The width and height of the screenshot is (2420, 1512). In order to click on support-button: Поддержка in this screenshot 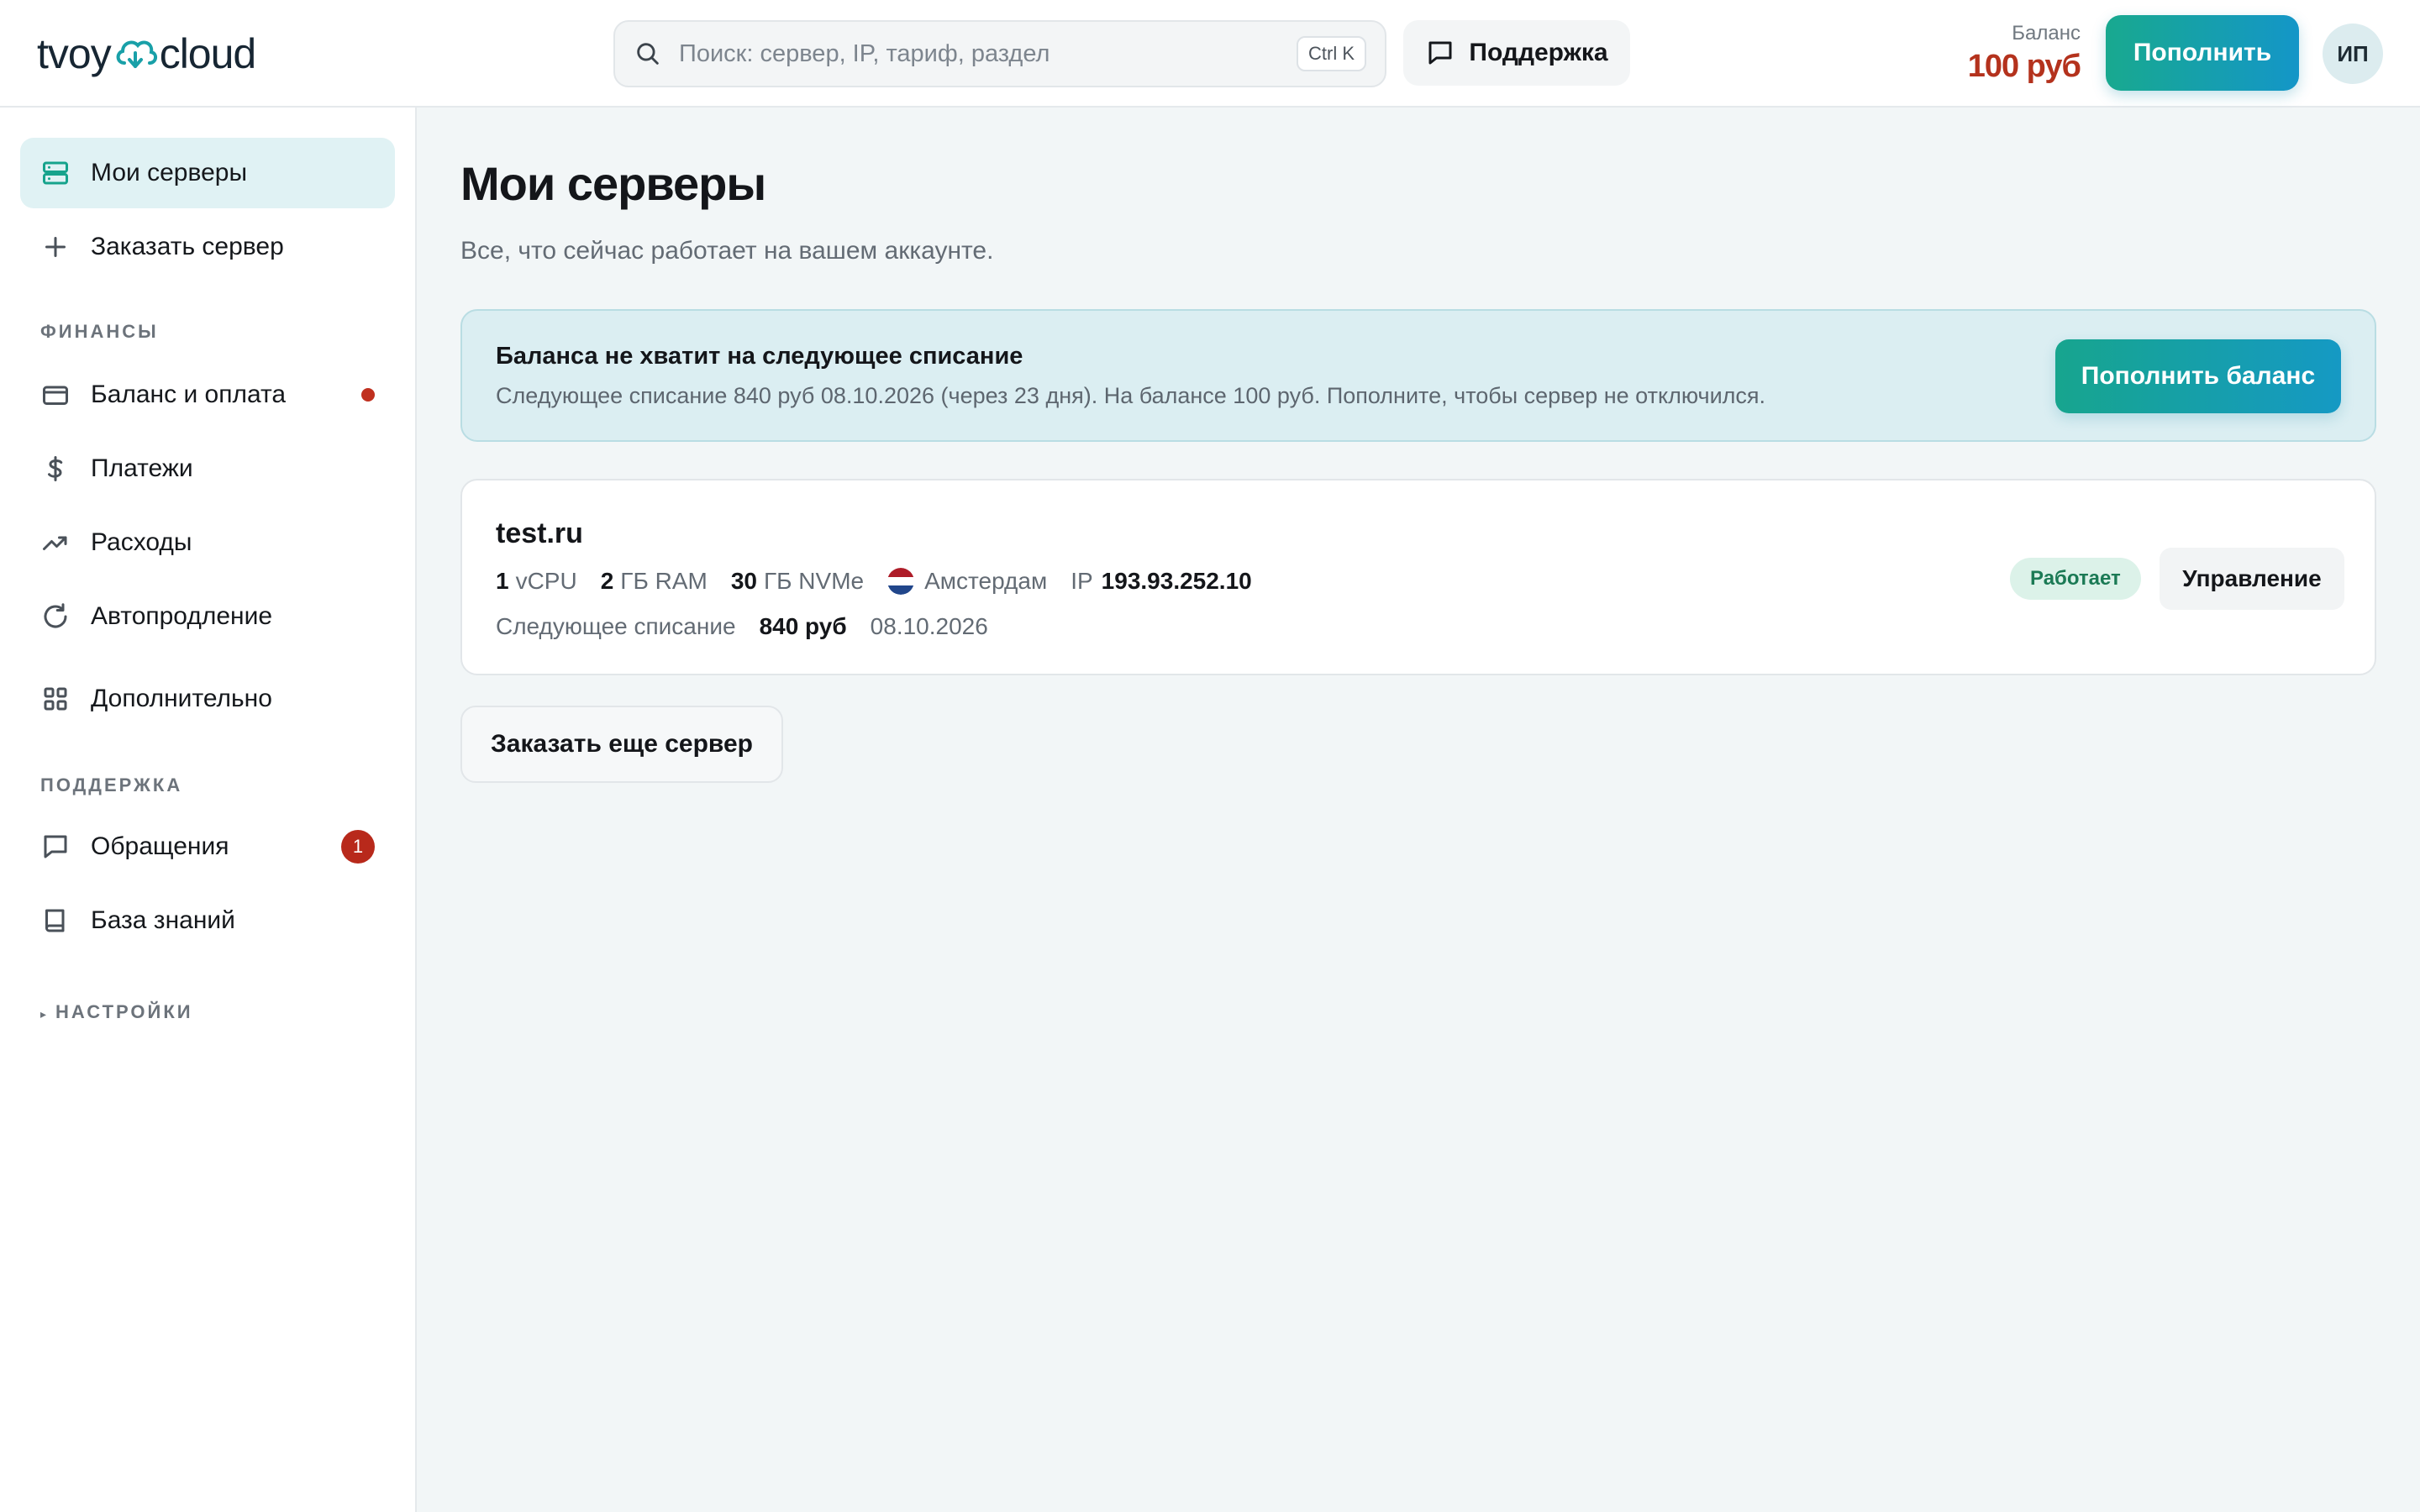, I will do `click(1516, 53)`.